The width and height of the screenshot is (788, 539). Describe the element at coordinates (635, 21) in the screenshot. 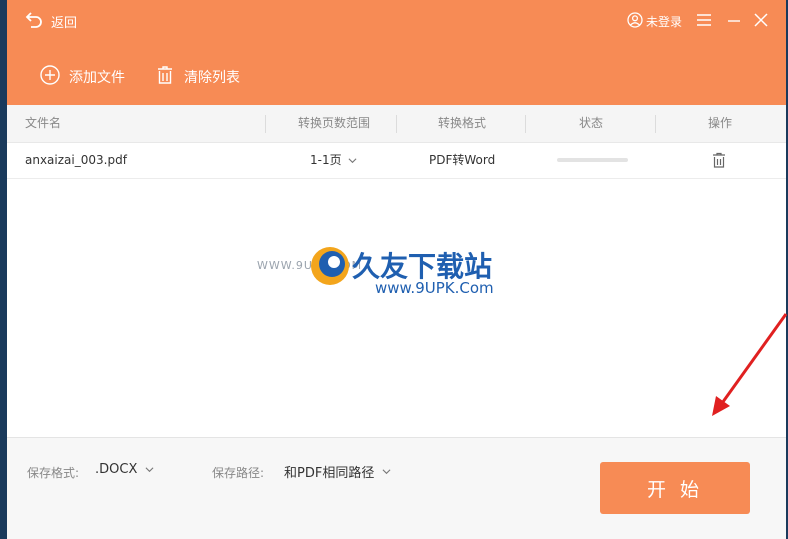

I see `user-icon` at that location.